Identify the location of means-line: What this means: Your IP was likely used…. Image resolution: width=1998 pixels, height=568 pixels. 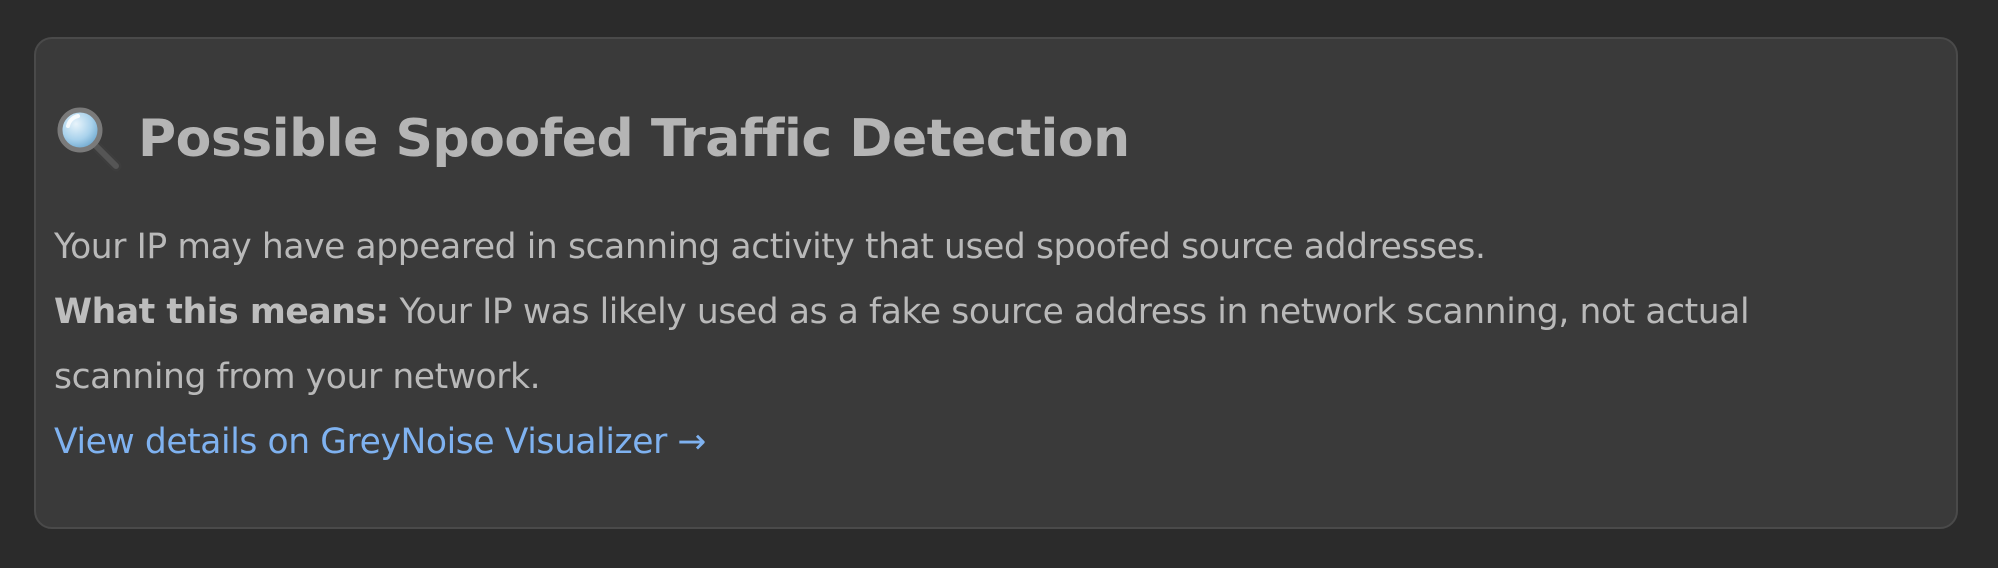
(979, 312).